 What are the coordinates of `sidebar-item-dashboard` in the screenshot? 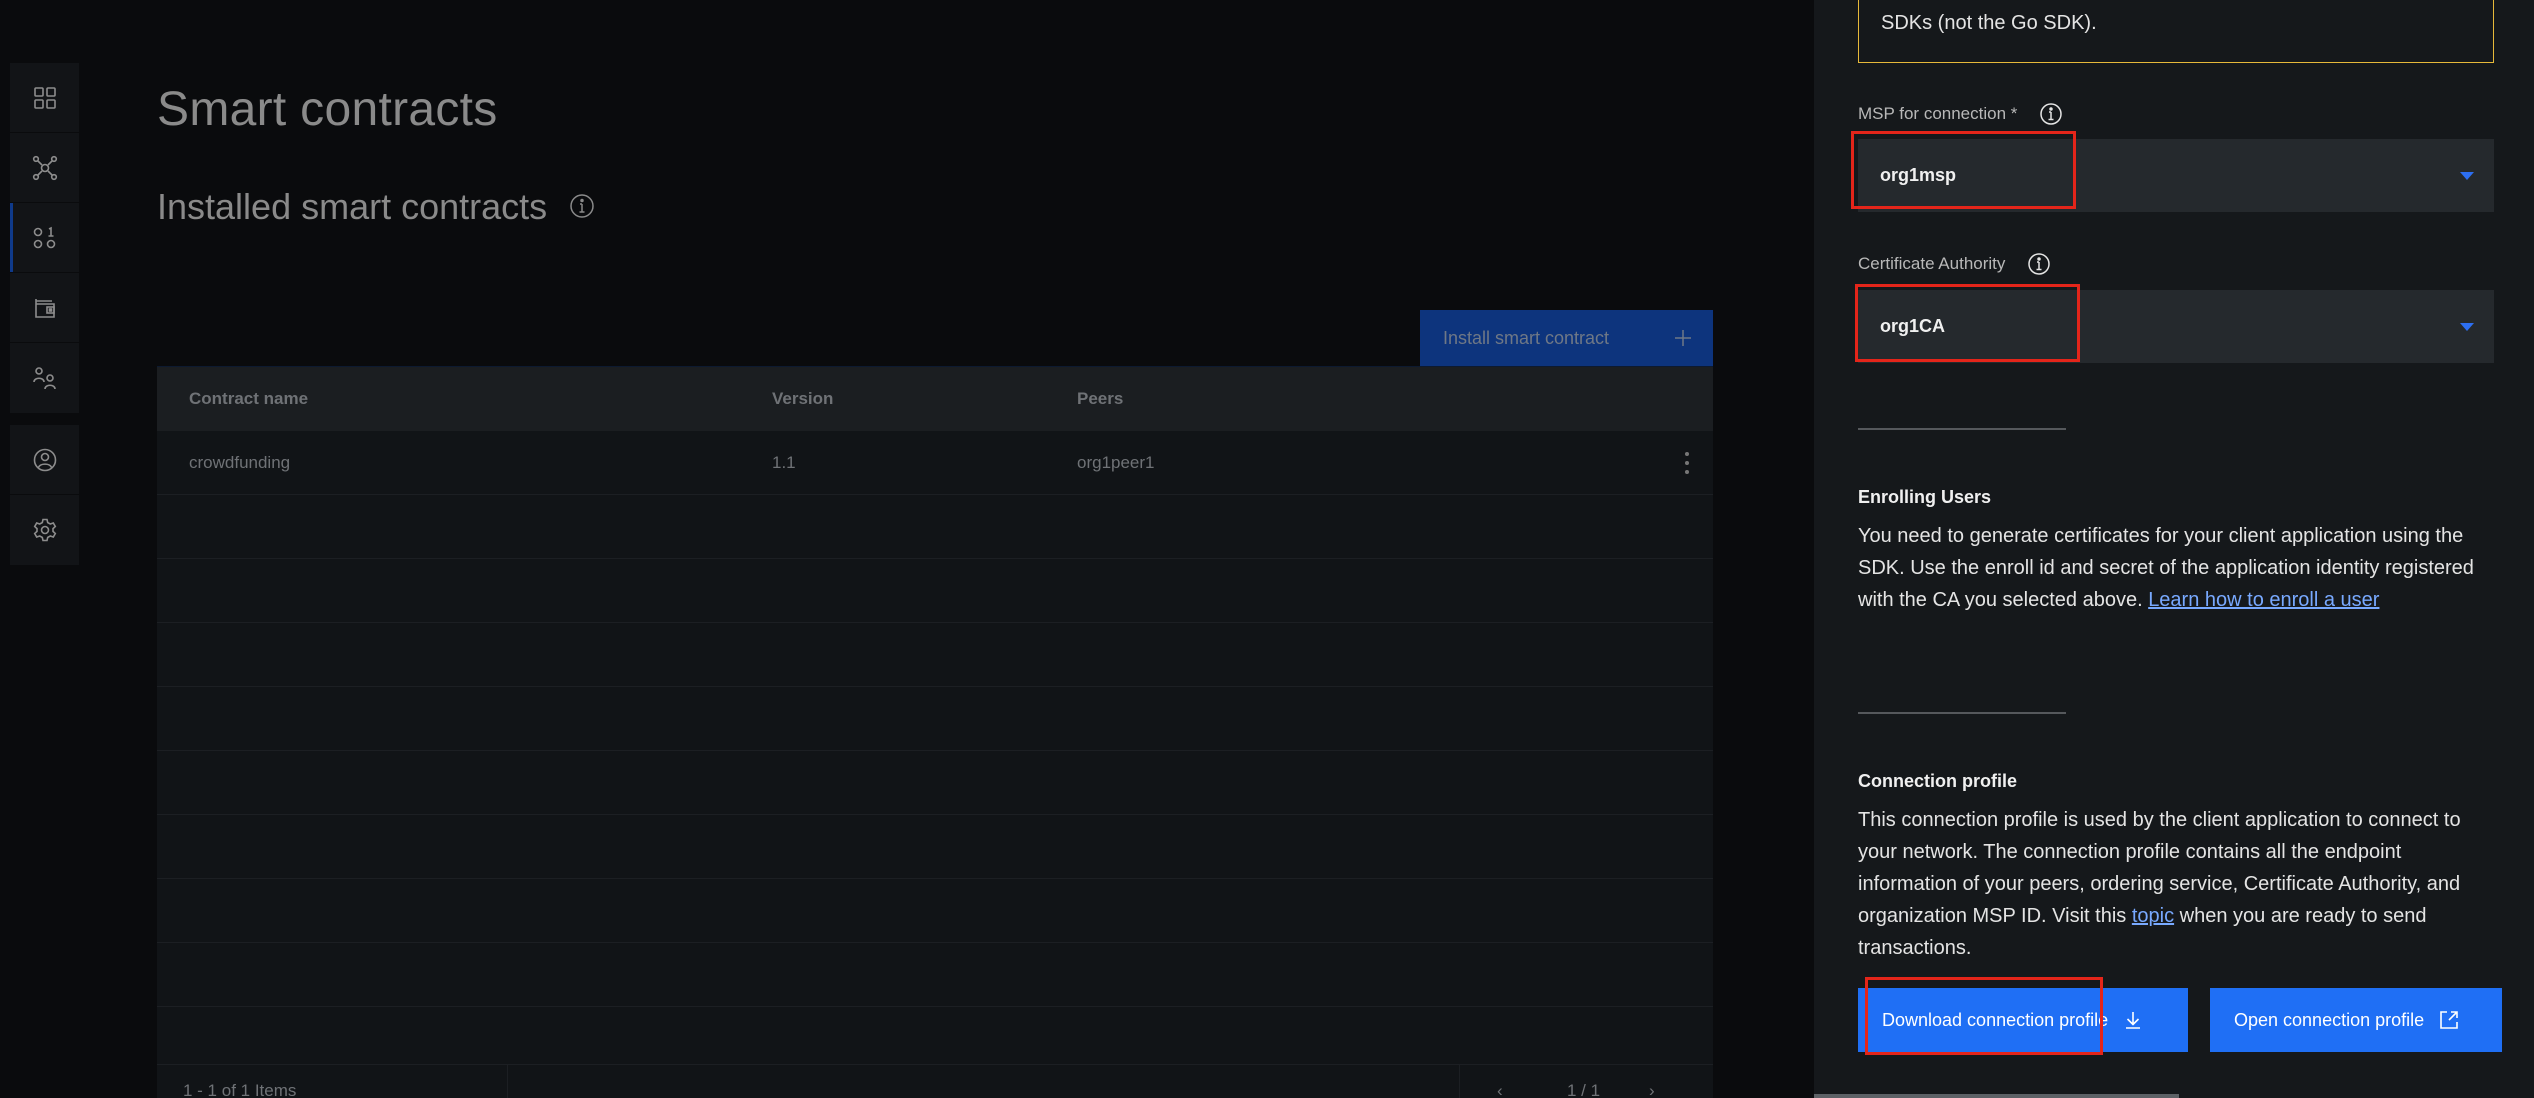 It's located at (44, 98).